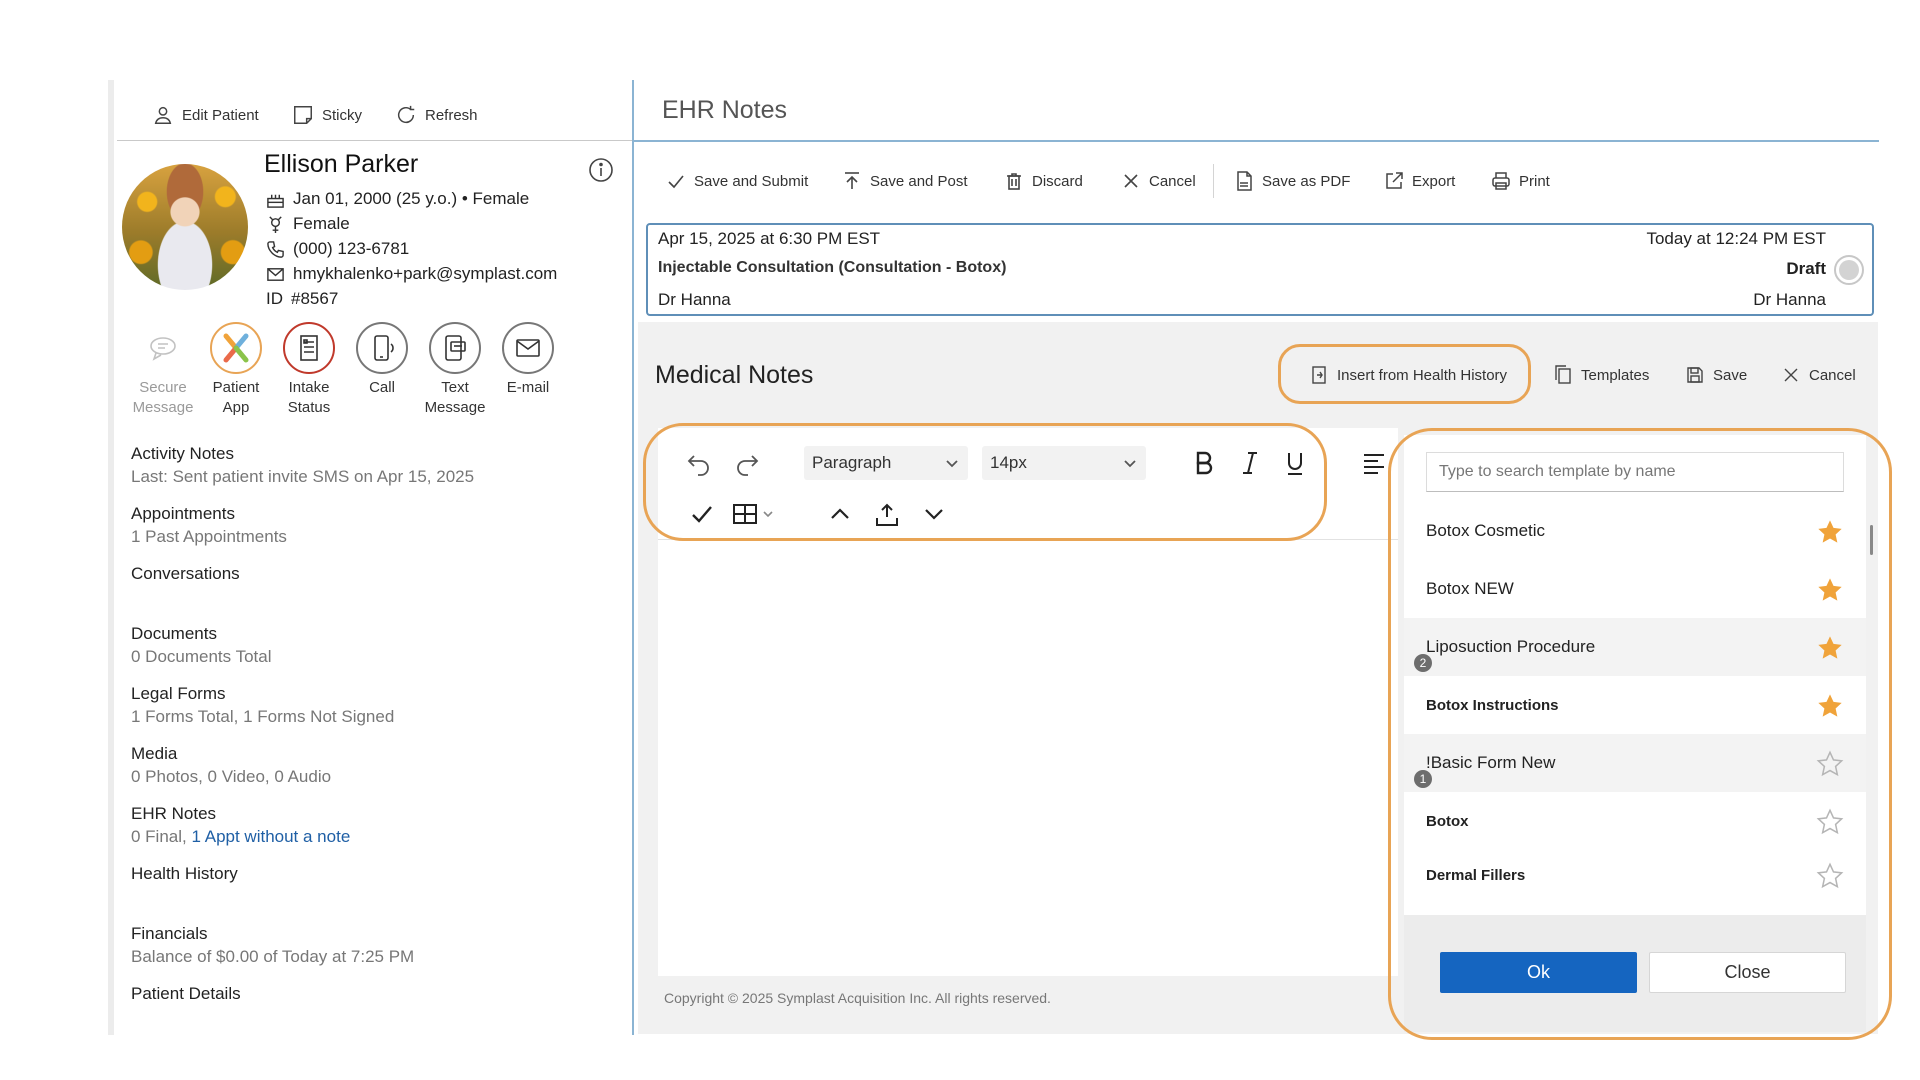 The image size is (1920, 1080). What do you see at coordinates (451, 115) in the screenshot?
I see `refresh-label: Refresh` at bounding box center [451, 115].